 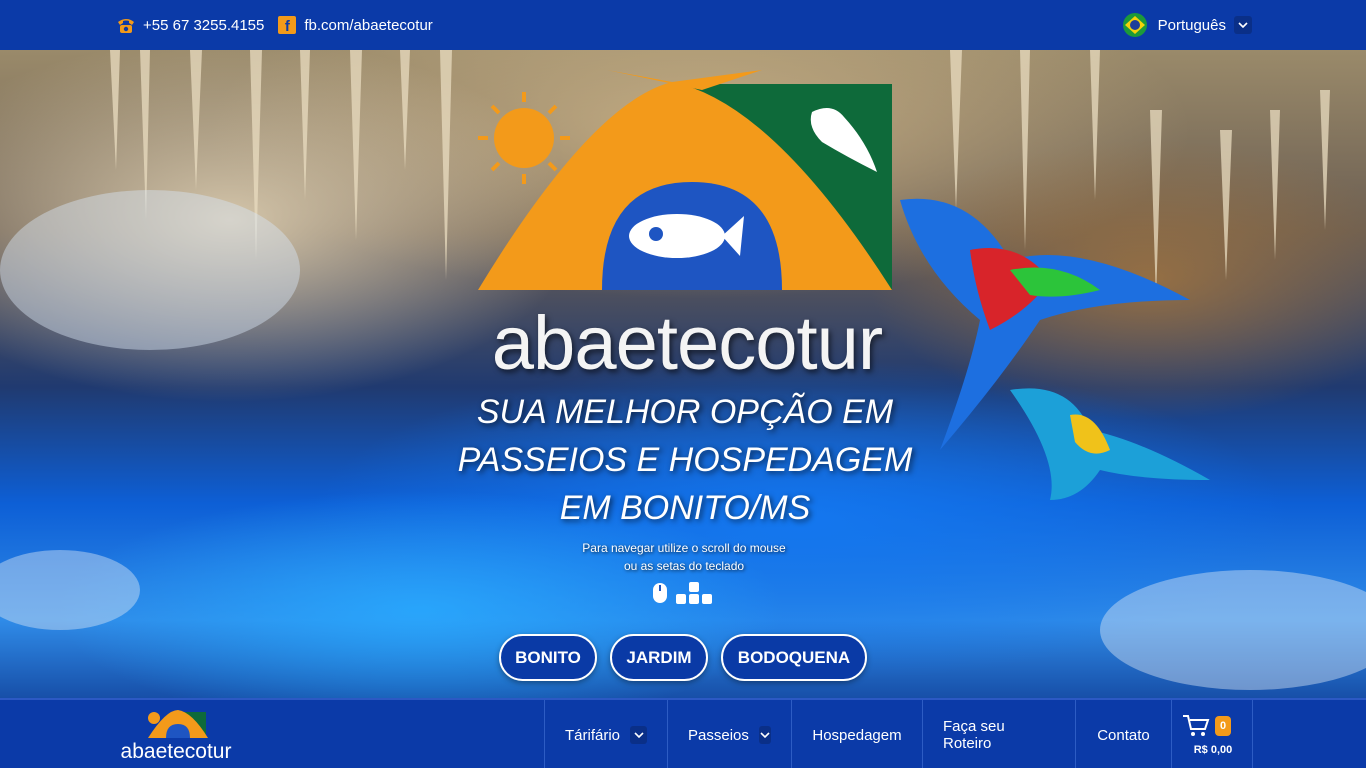 I want to click on facebook-url: fb.com/abaetecotur, so click(x=368, y=25).